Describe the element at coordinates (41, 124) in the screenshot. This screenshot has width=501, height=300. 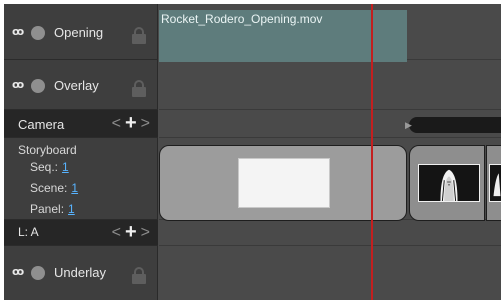
I see `track-label-camera: Camera` at that location.